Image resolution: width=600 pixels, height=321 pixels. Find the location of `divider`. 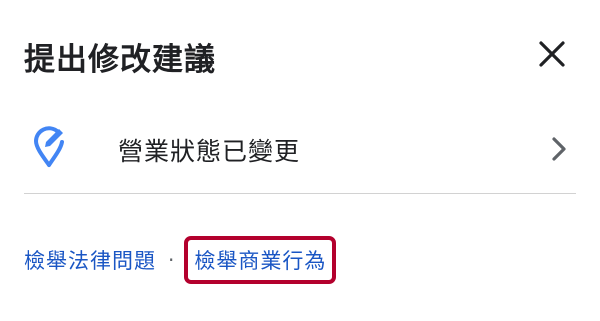

divider is located at coordinates (300, 193).